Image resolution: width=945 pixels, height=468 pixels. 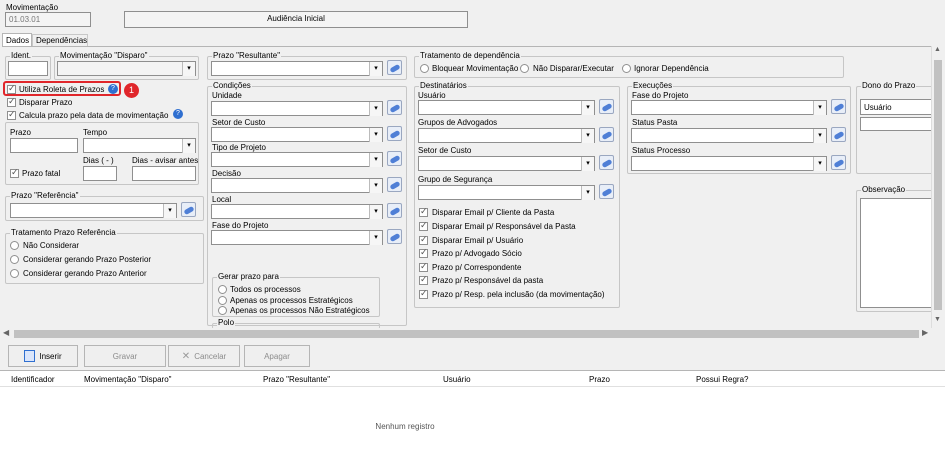 I want to click on disparar-checkbox, so click(x=11, y=101).